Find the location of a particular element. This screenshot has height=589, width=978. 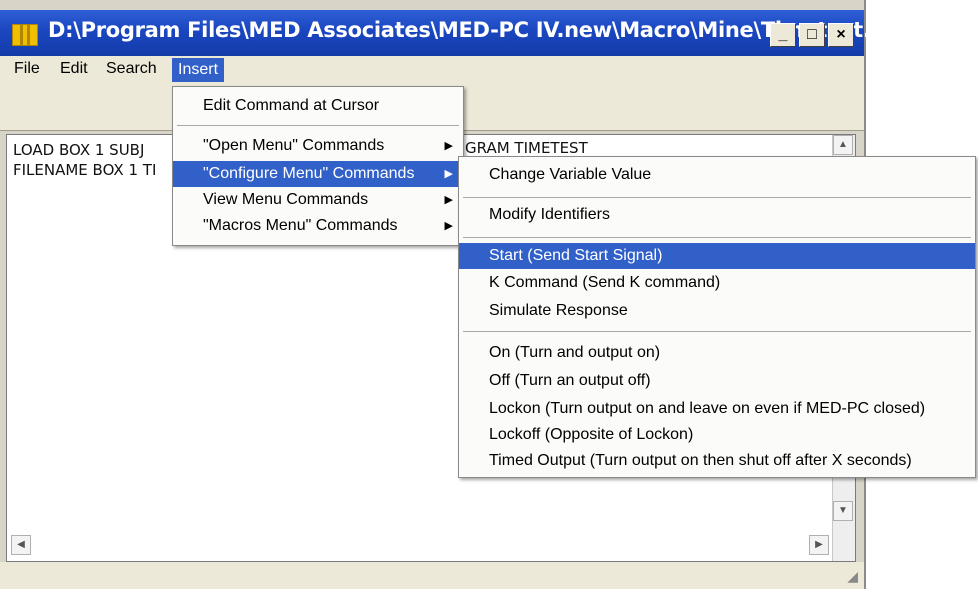

menu-file: File is located at coordinates (27, 69).